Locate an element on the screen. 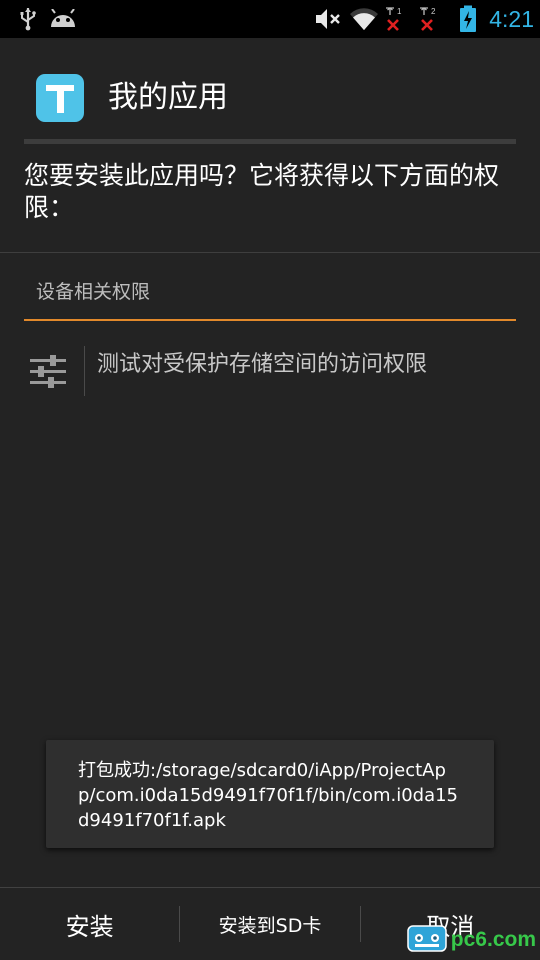  install-sd-button: 安装到SD卡 is located at coordinates (269, 924).